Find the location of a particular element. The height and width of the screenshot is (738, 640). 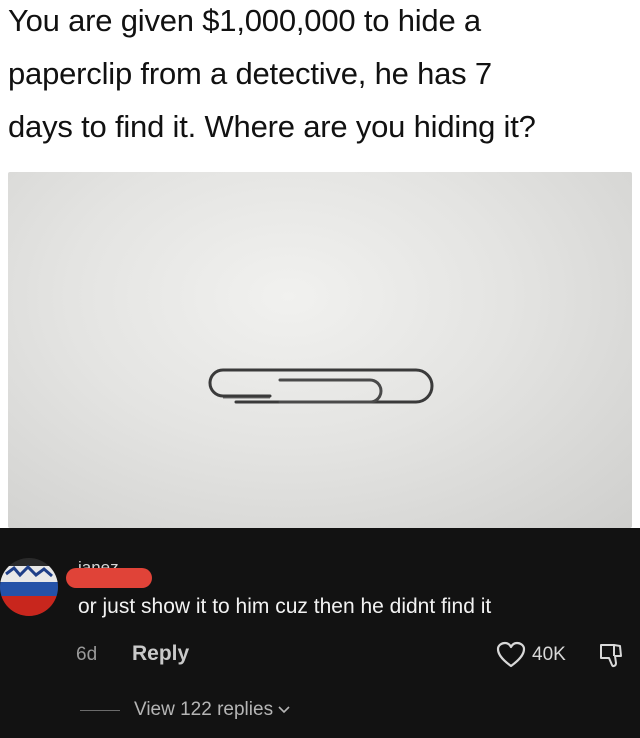

replies-divider is located at coordinates (100, 710).